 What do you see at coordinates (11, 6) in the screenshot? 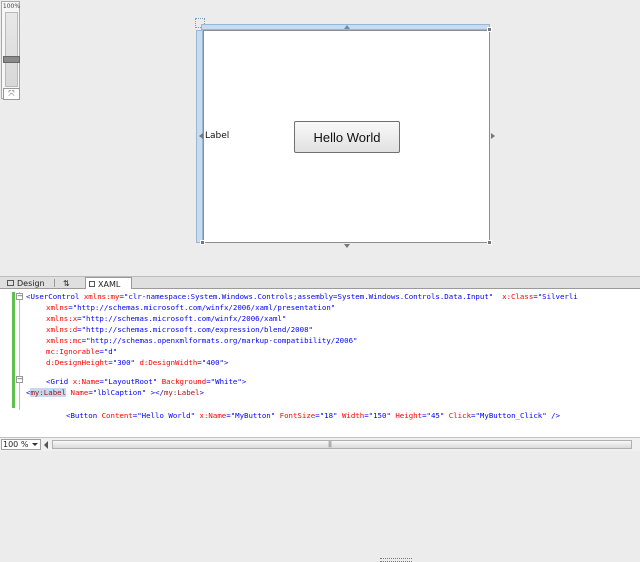
I see `zoom-level-label: 100%` at bounding box center [11, 6].